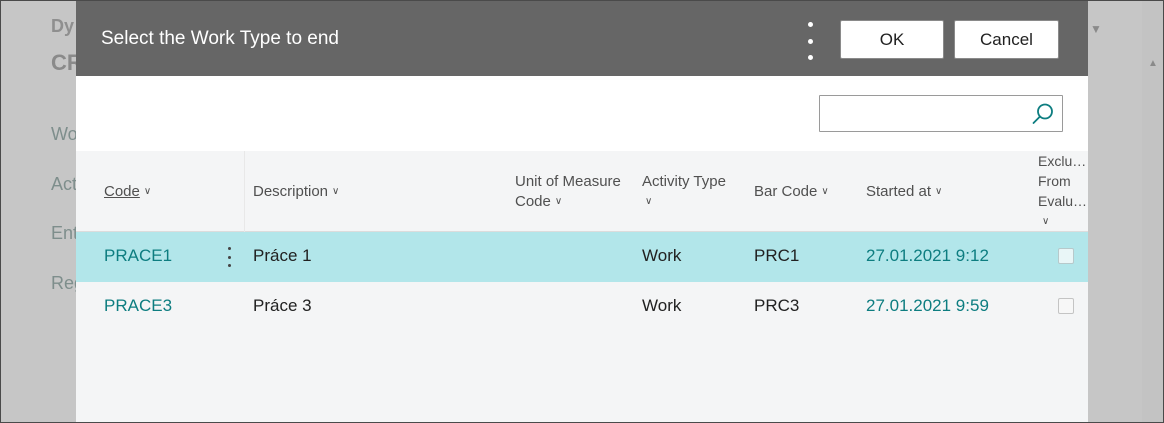 The height and width of the screenshot is (423, 1164). I want to click on cell-code: PRACE3, so click(138, 306).